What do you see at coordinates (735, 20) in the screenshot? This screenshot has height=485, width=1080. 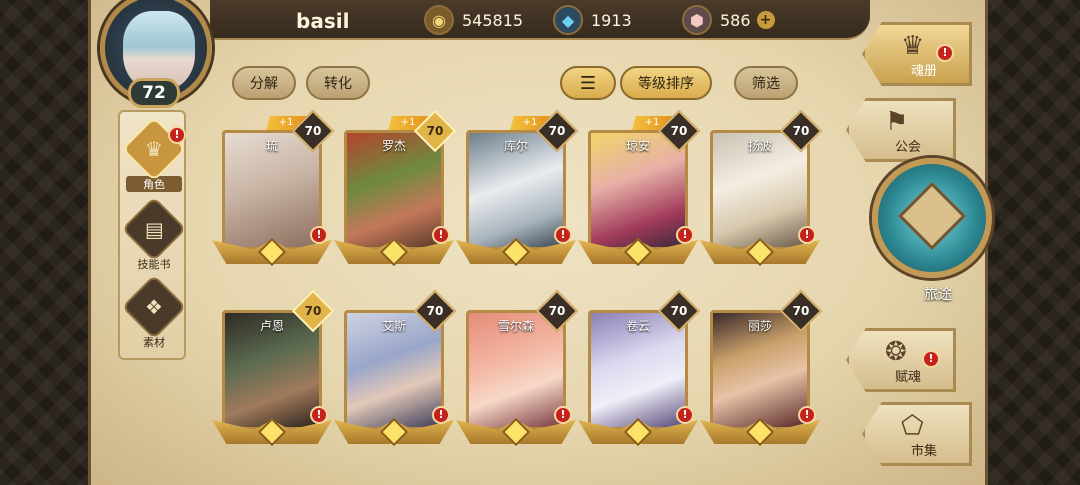 I see `gem-value: 586` at bounding box center [735, 20].